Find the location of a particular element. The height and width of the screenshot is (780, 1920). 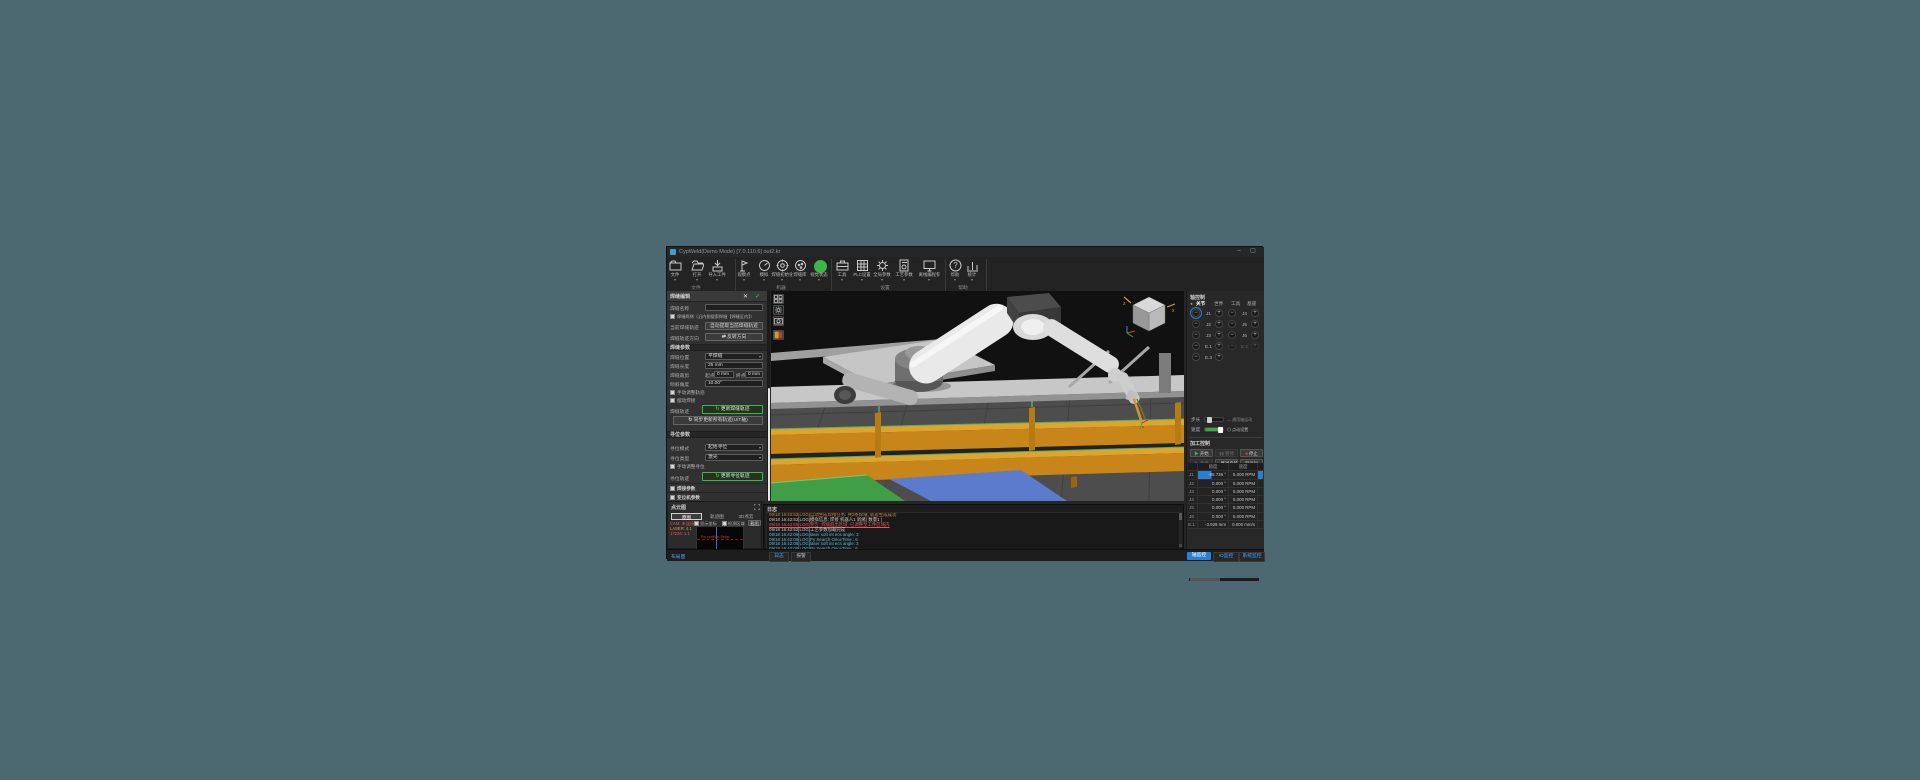

jog-minus-E.1: − is located at coordinates (1196, 346).